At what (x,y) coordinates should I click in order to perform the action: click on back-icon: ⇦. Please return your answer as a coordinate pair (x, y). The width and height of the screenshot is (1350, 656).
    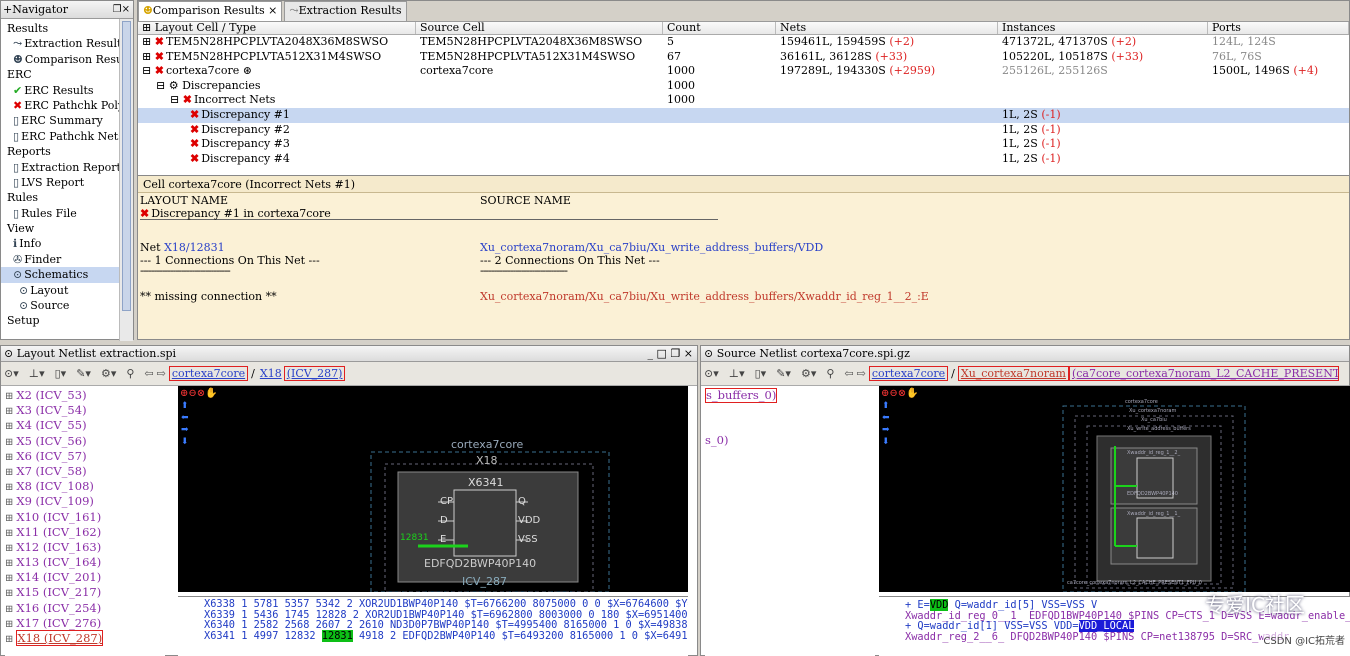
    Looking at the image, I should click on (148, 373).